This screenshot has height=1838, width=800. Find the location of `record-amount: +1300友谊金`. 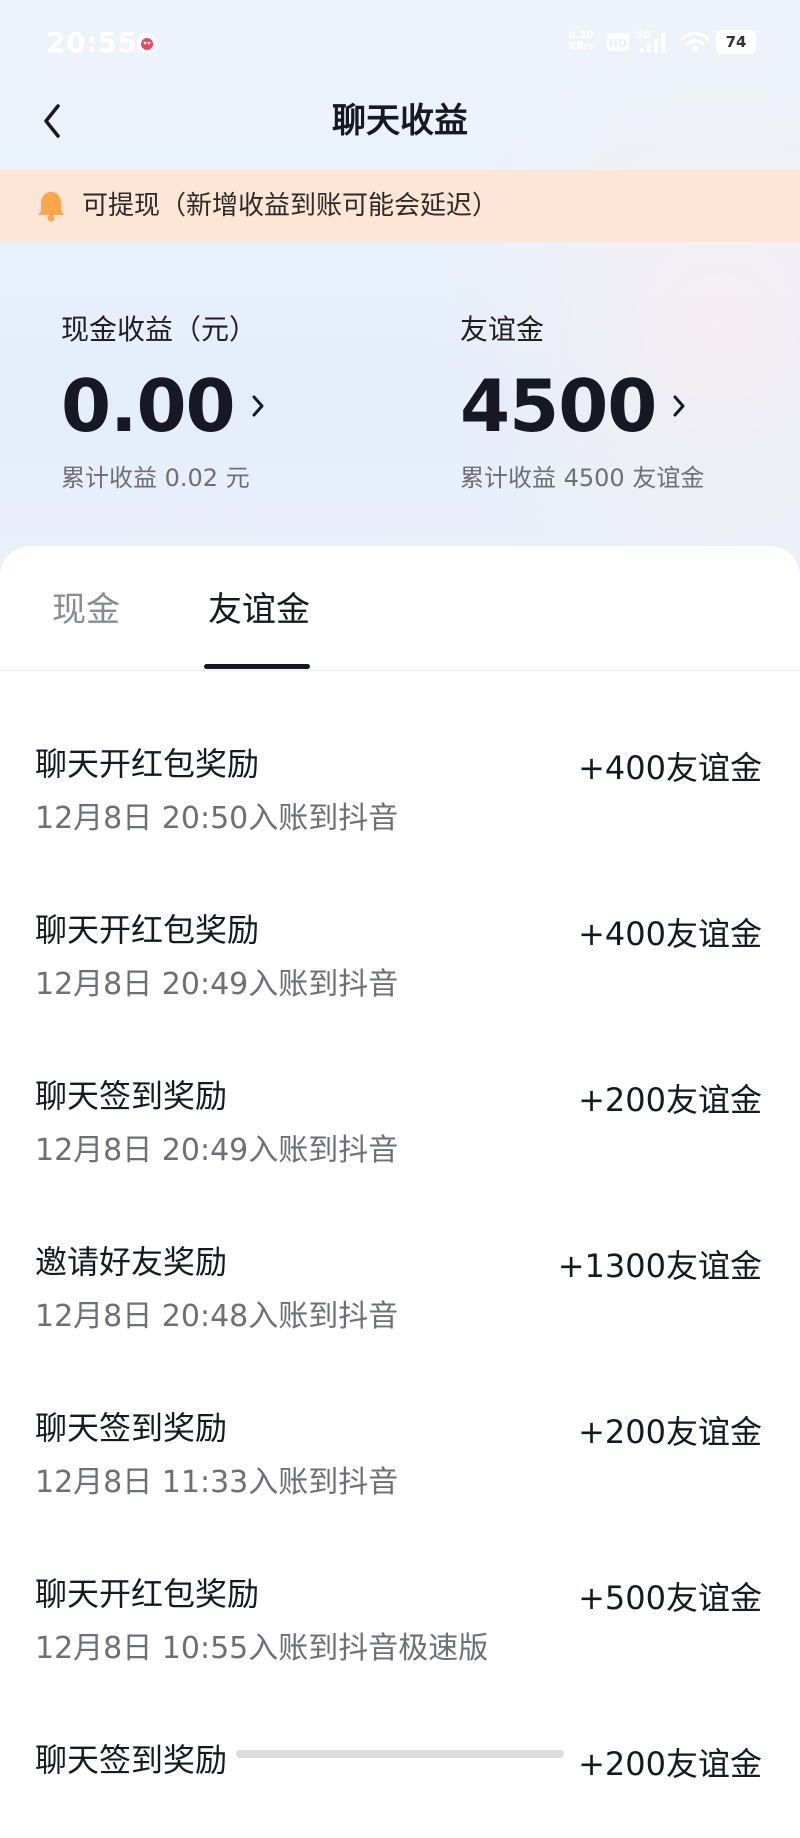

record-amount: +1300友谊金 is located at coordinates (659, 1266).